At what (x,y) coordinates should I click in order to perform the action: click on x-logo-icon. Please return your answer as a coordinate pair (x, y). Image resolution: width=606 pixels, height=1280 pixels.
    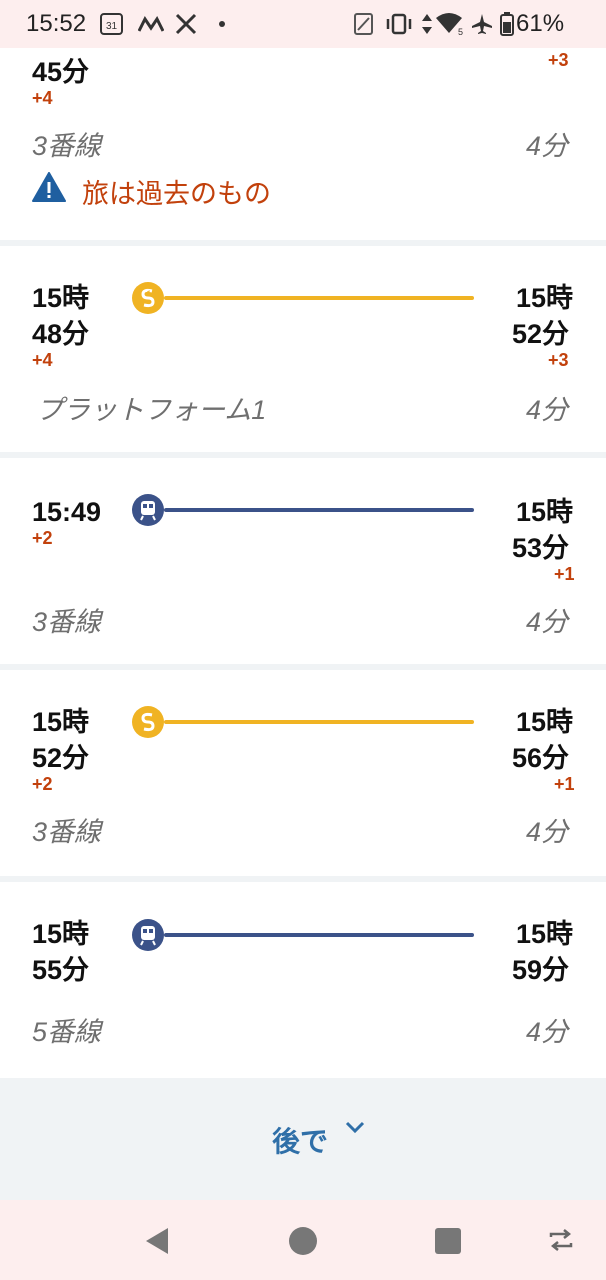
    Looking at the image, I should click on (186, 24).